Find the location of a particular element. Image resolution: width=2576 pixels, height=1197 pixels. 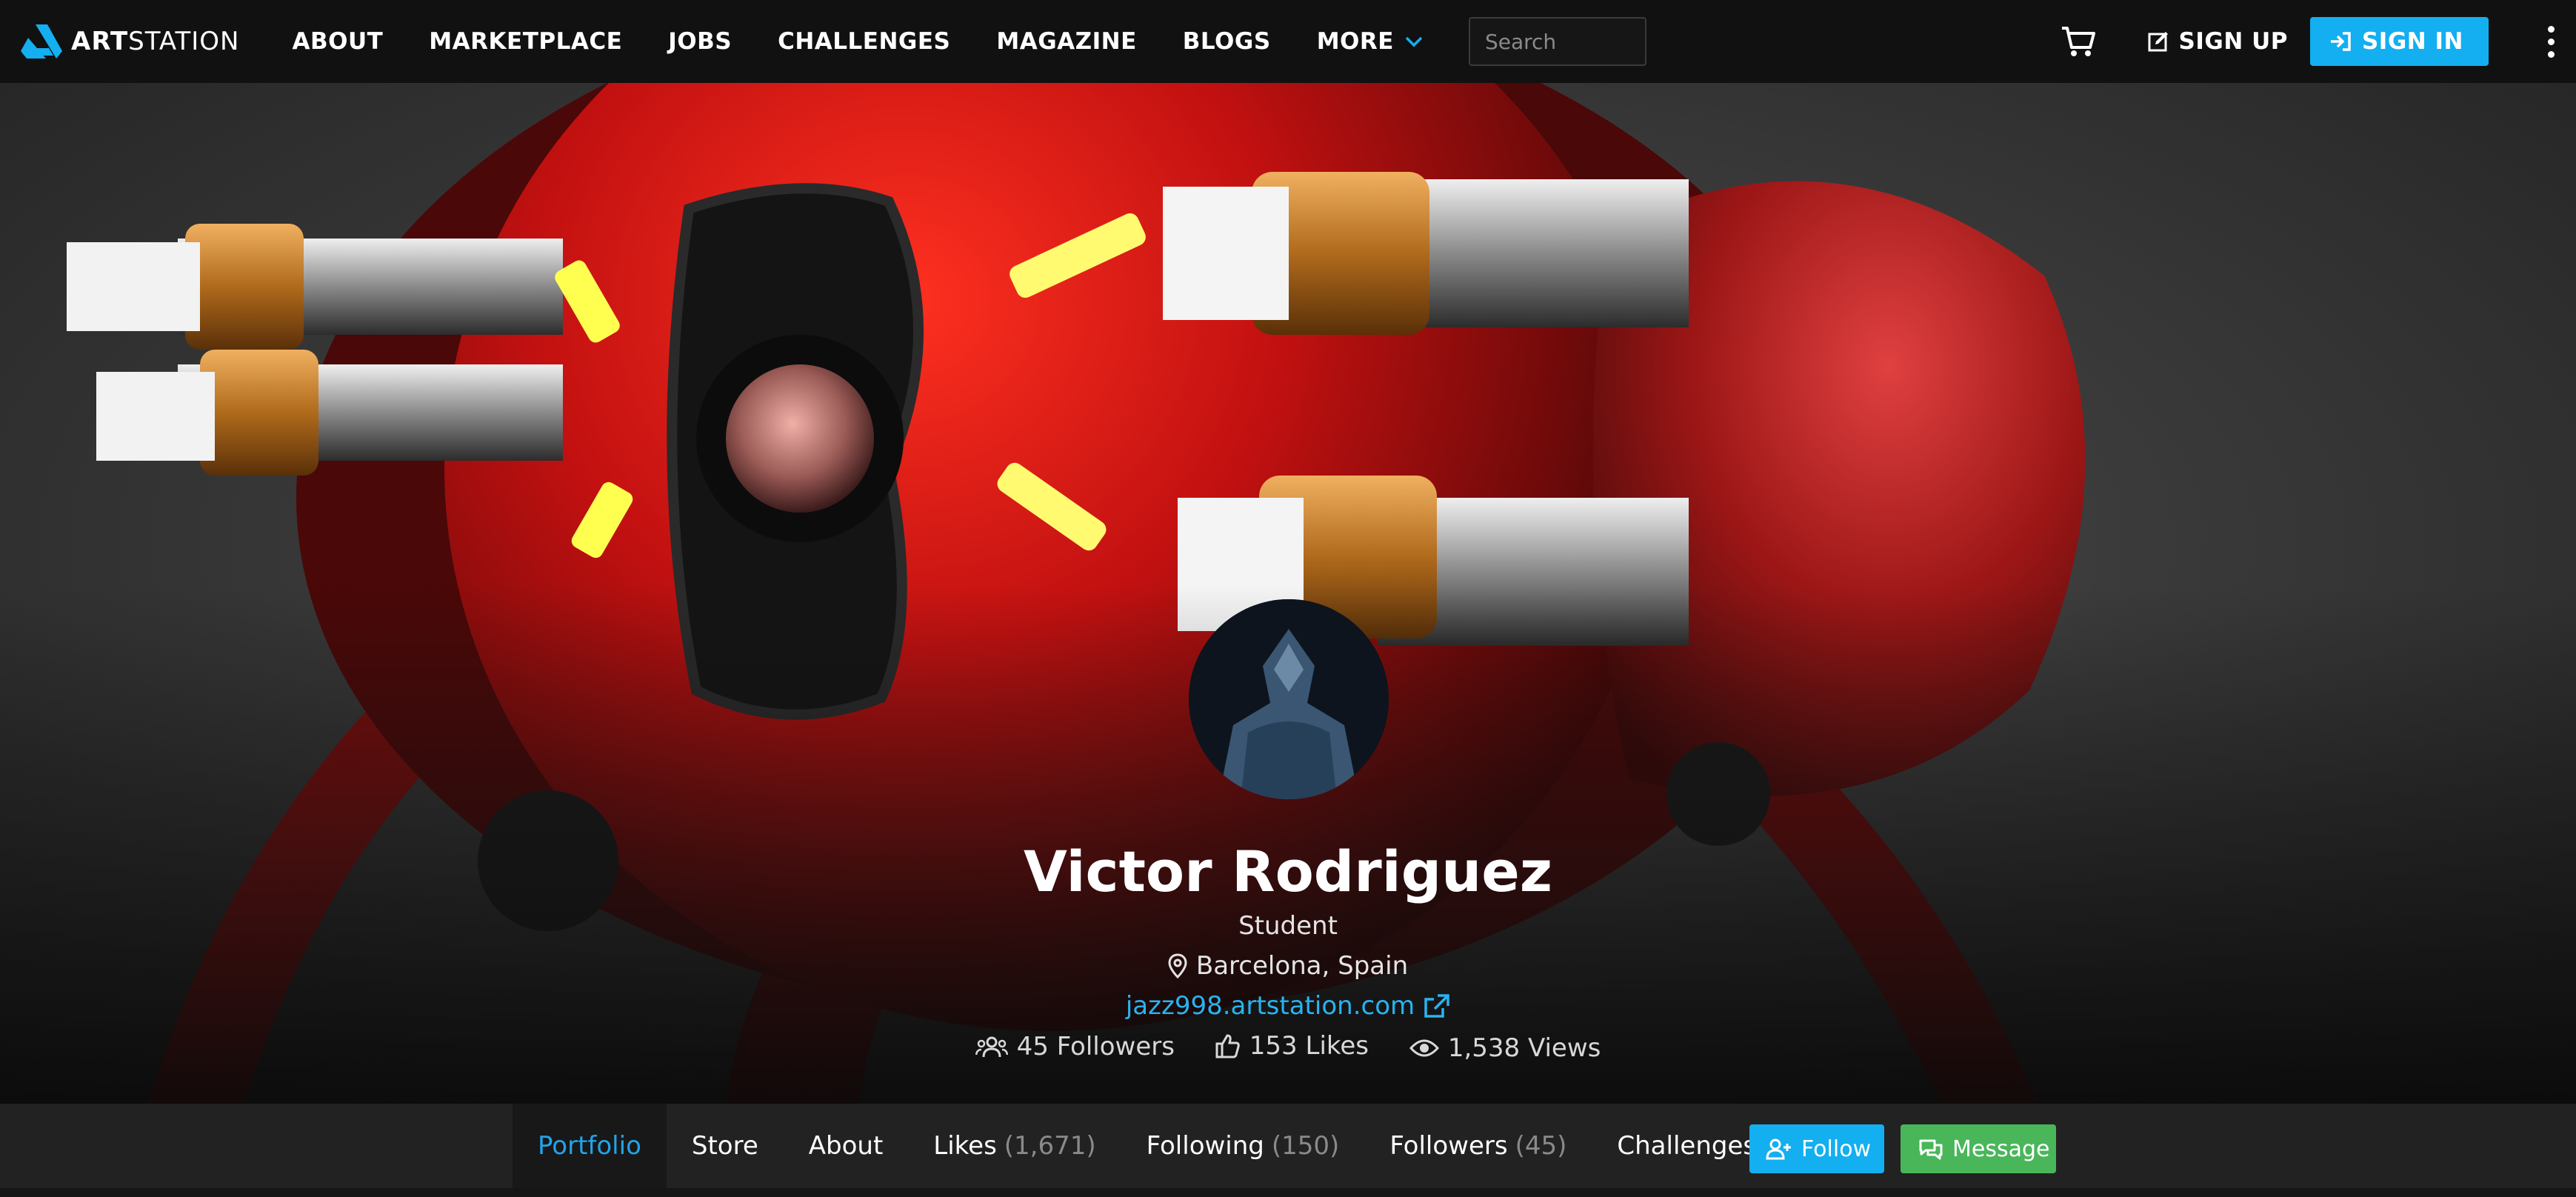

tab-portfolio: Portfolio is located at coordinates (590, 1146).